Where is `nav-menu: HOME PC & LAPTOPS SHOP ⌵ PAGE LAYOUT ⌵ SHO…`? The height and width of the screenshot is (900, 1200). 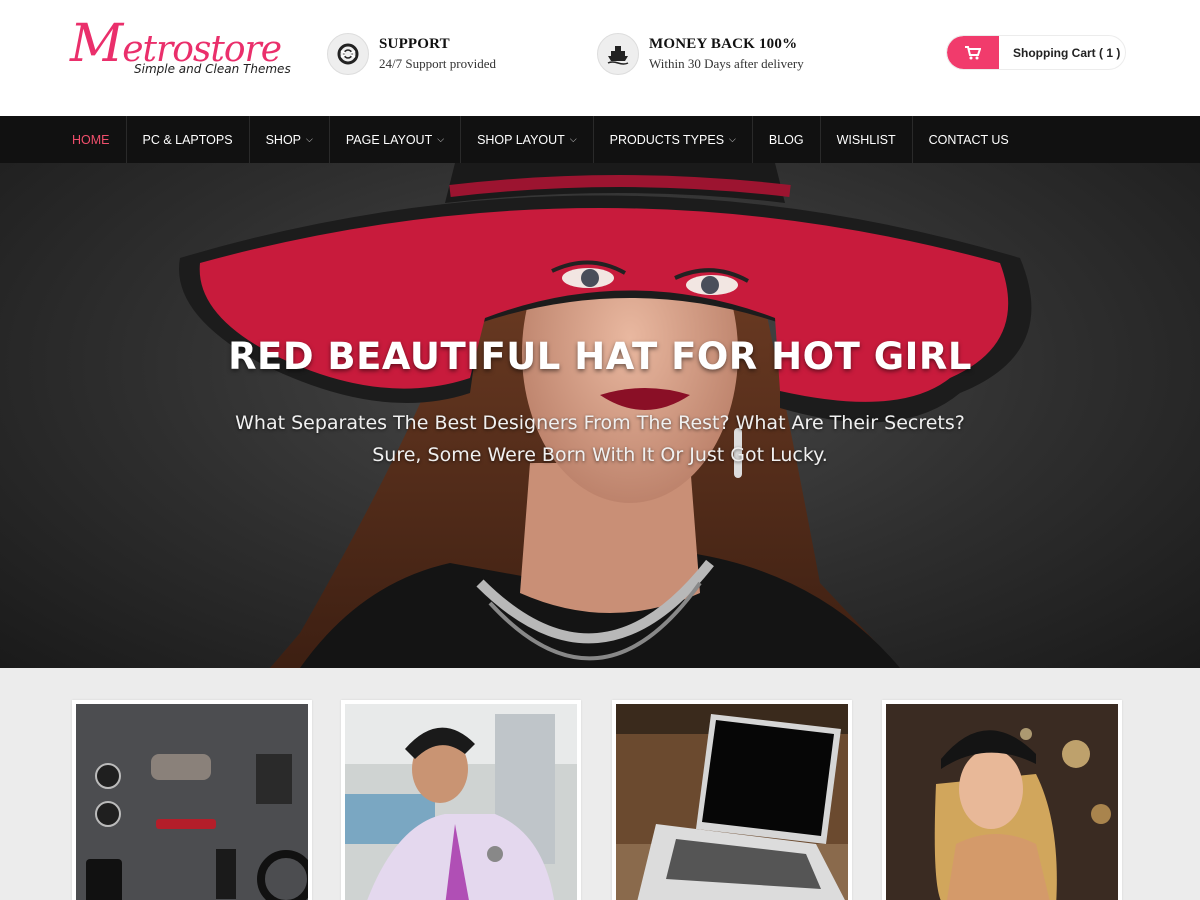 nav-menu: HOME PC & LAPTOPS SHOP ⌵ PAGE LAYOUT ⌵ SHO… is located at coordinates (540, 139).